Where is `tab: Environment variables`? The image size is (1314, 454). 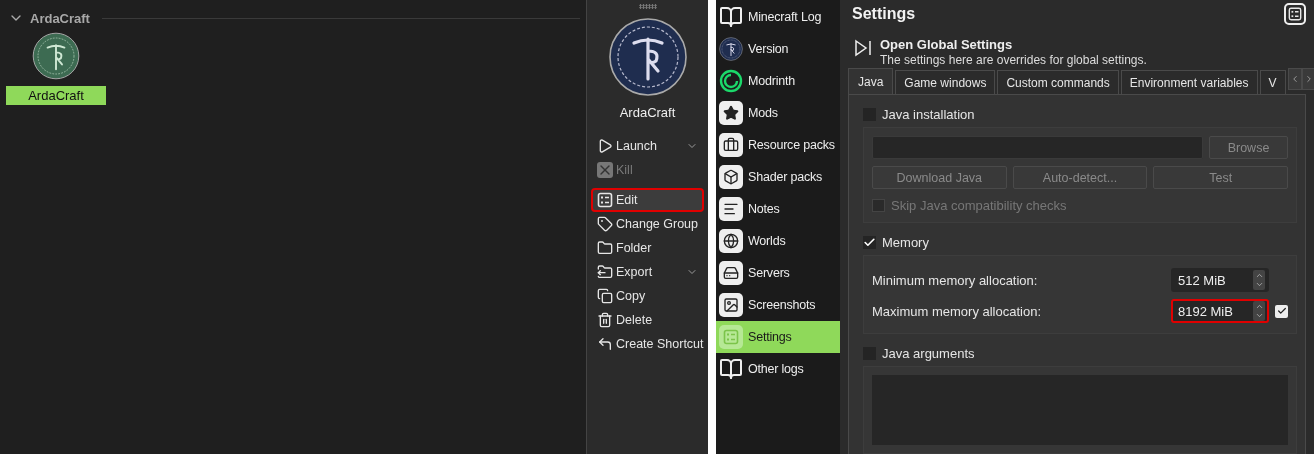 tab: Environment variables is located at coordinates (1189, 82).